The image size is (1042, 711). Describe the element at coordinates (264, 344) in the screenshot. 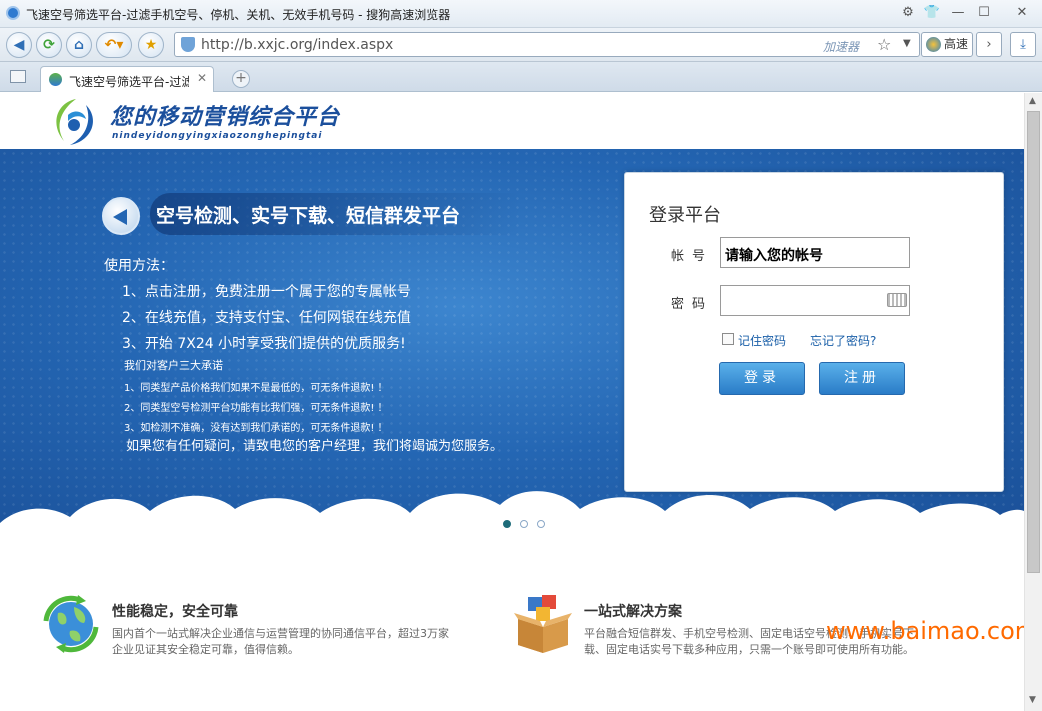

I see `usage-step: 3、开始 7X24 小时享受我们提供的优质服务!` at that location.